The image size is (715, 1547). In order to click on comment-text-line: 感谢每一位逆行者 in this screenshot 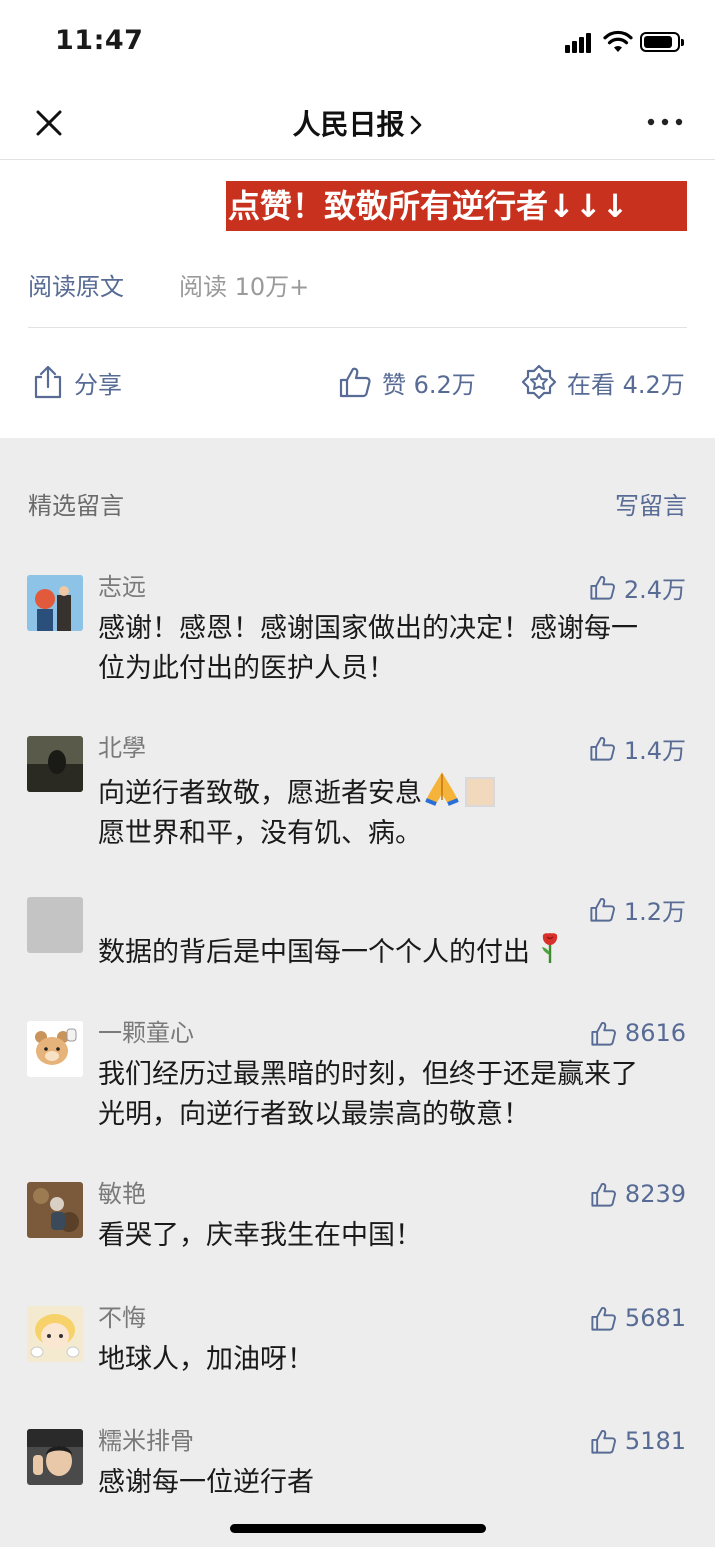, I will do `click(206, 1482)`.